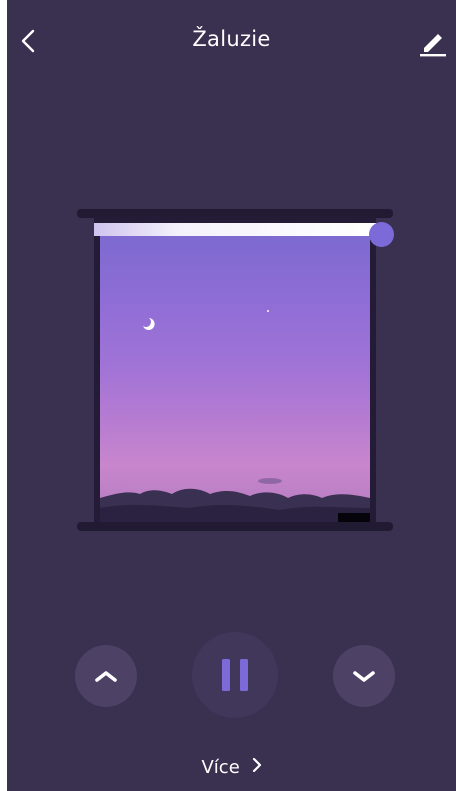  What do you see at coordinates (235, 229) in the screenshot?
I see `blind-slat` at bounding box center [235, 229].